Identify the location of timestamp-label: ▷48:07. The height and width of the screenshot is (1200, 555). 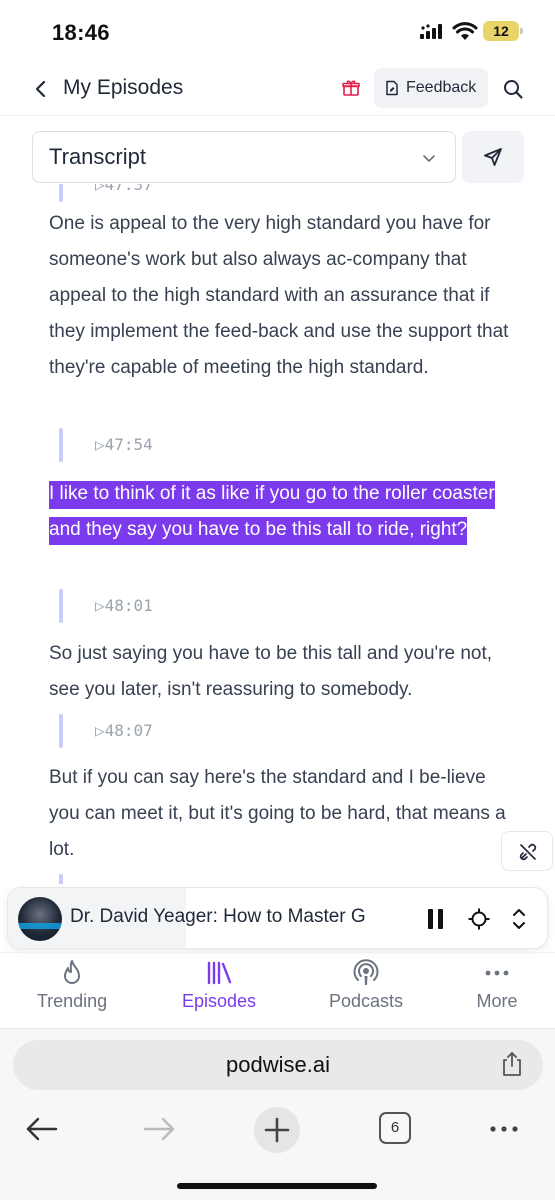
(124, 730).